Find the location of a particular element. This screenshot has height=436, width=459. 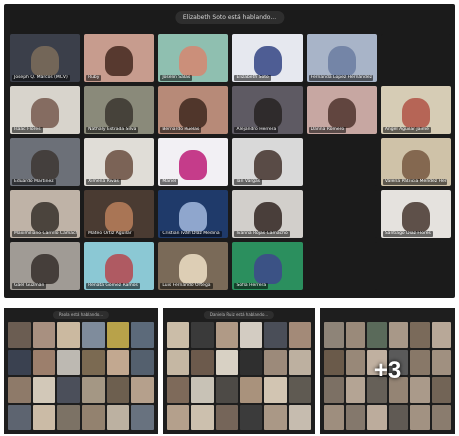

participant-tile: Fernanda Lopez Hernández is located at coordinates (341, 58).